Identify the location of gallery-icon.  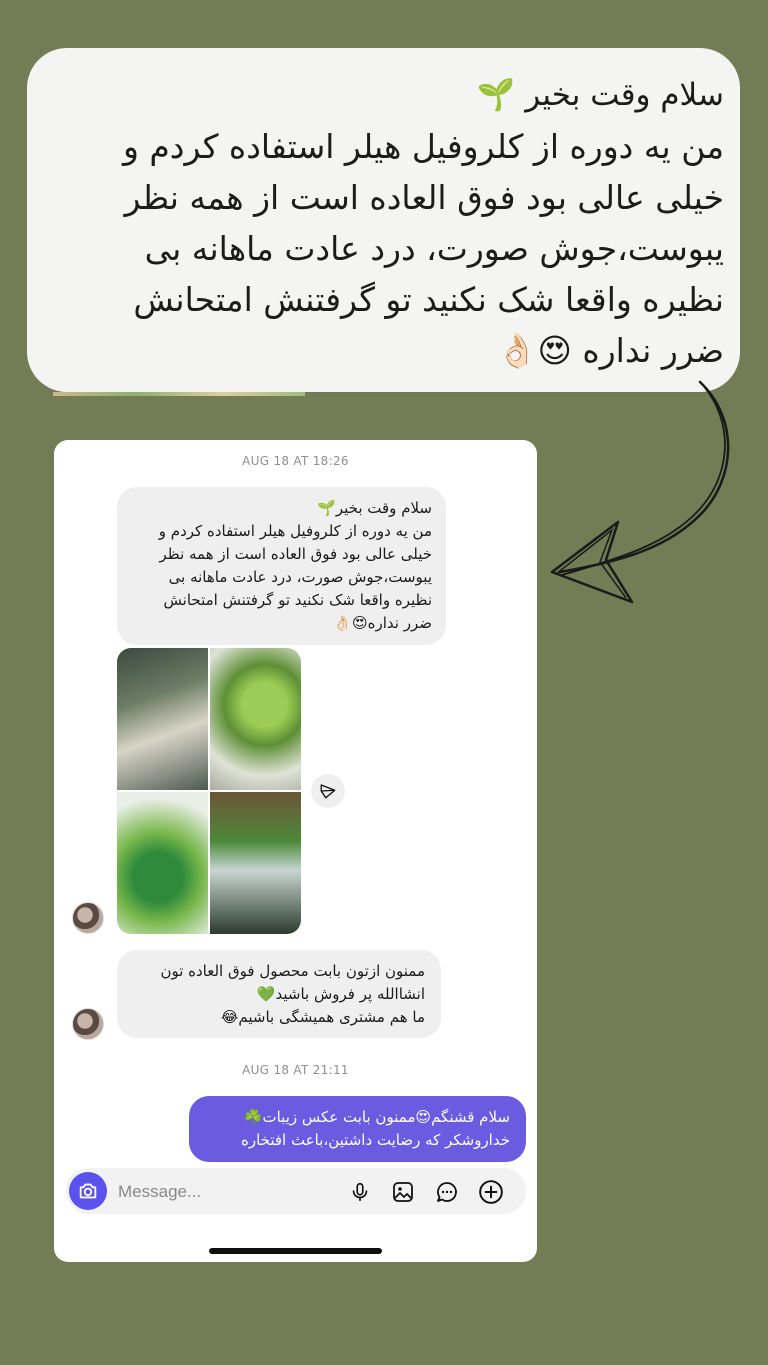
(403, 1192).